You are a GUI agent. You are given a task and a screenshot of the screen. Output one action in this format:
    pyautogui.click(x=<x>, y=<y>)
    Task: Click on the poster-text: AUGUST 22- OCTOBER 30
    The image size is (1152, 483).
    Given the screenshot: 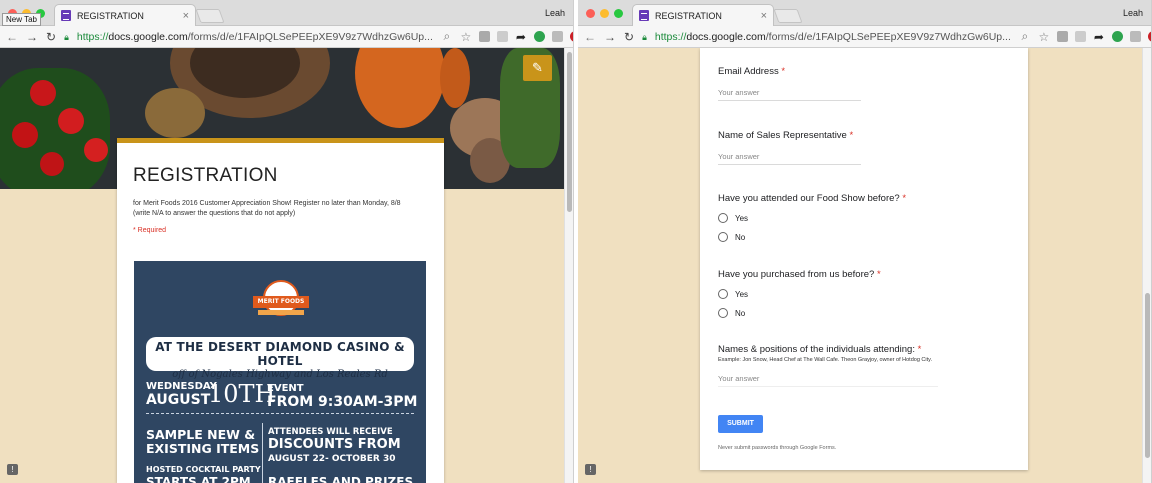 What is the action you would take?
    pyautogui.click(x=332, y=459)
    